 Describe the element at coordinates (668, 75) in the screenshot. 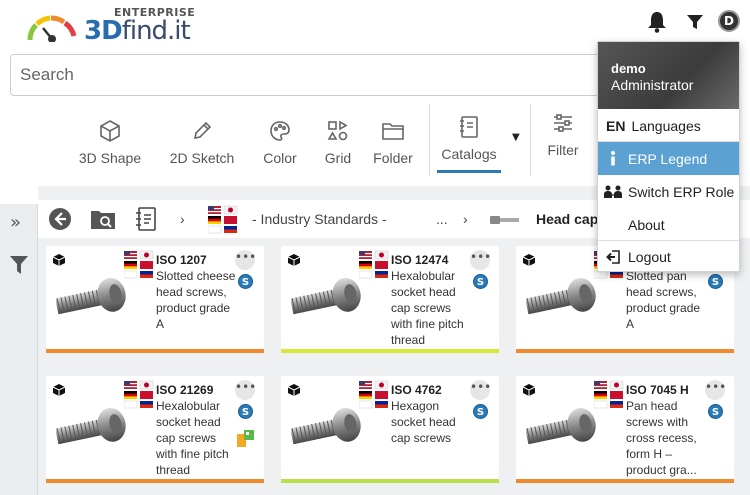

I see `user-menu-header: demo Administrator` at that location.